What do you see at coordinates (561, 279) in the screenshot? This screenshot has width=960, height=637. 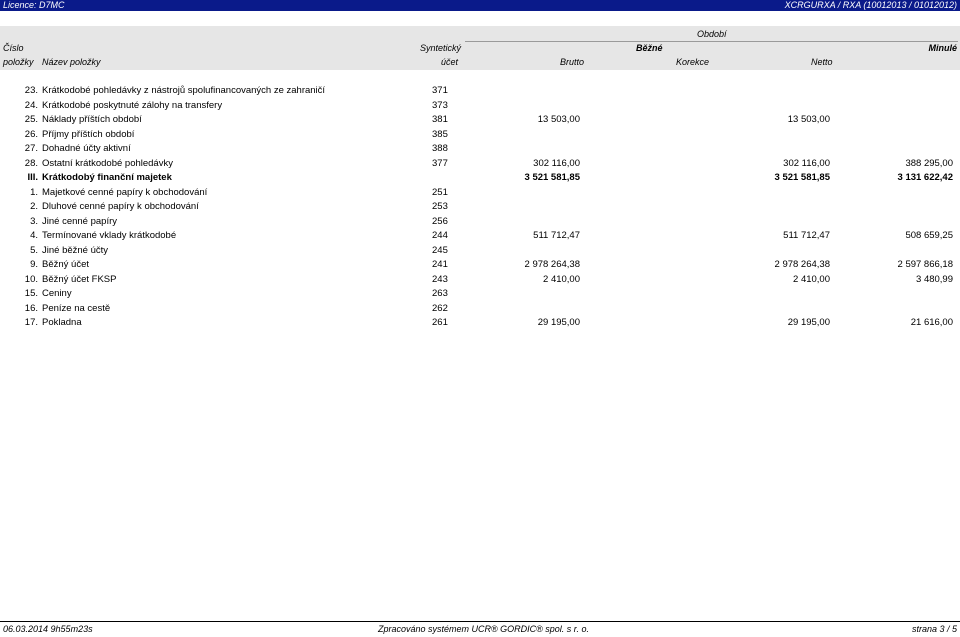 I see `row-brutto: 2 410,00` at bounding box center [561, 279].